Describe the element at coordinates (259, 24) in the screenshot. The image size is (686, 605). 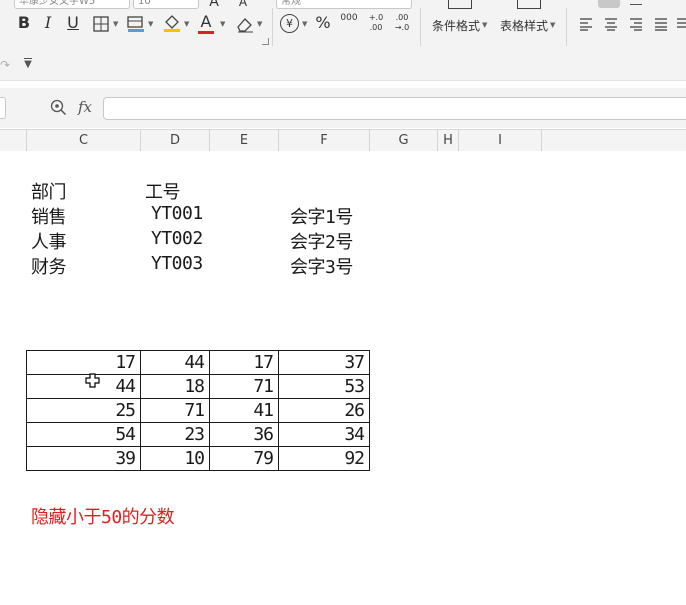
I see `eraser-dropdown-icon: ▼` at that location.